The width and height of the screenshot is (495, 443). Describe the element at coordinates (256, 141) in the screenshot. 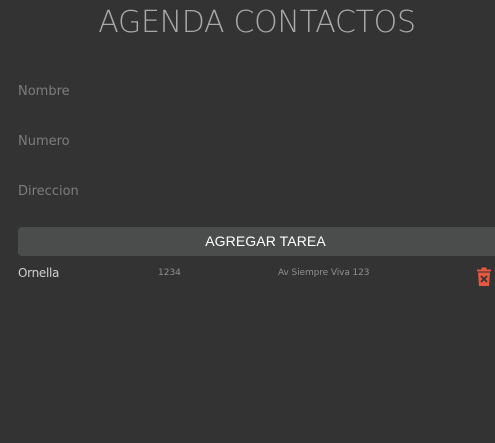

I see `number-input` at that location.